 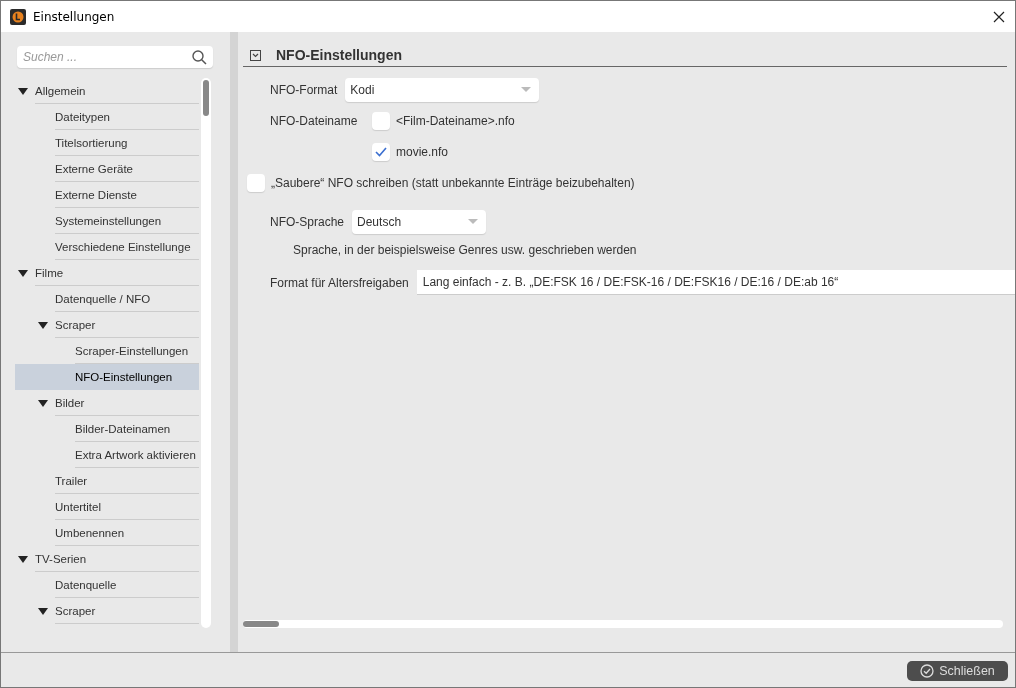 What do you see at coordinates (199, 57) in the screenshot?
I see `search-icon` at bounding box center [199, 57].